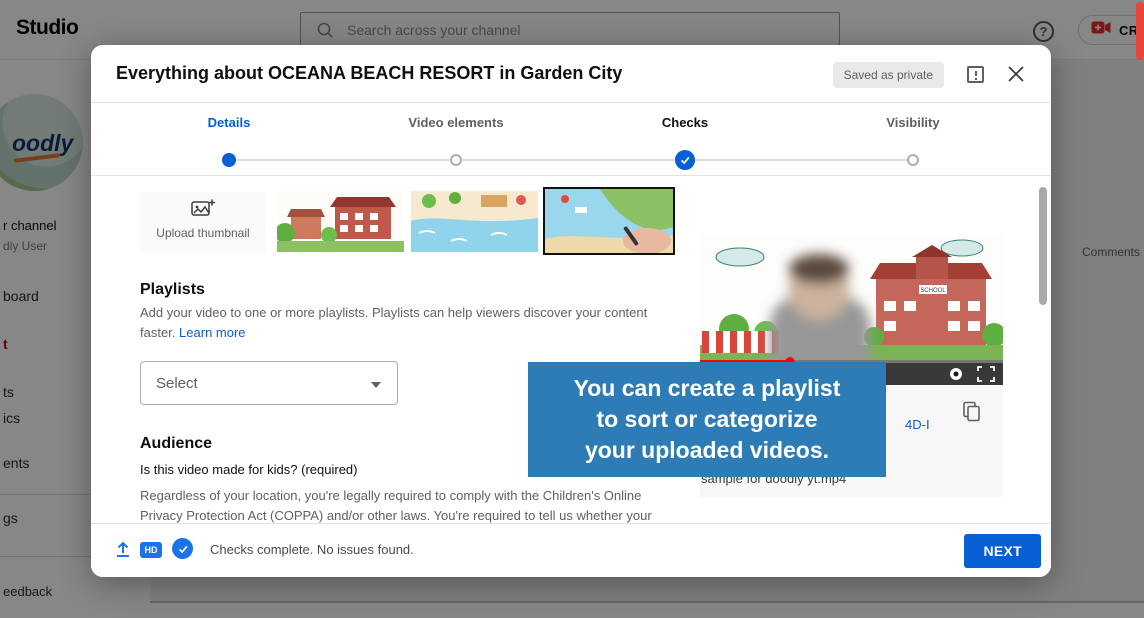 The image size is (1144, 618). Describe the element at coordinates (376, 385) in the screenshot. I see `chevron-down-icon` at that location.